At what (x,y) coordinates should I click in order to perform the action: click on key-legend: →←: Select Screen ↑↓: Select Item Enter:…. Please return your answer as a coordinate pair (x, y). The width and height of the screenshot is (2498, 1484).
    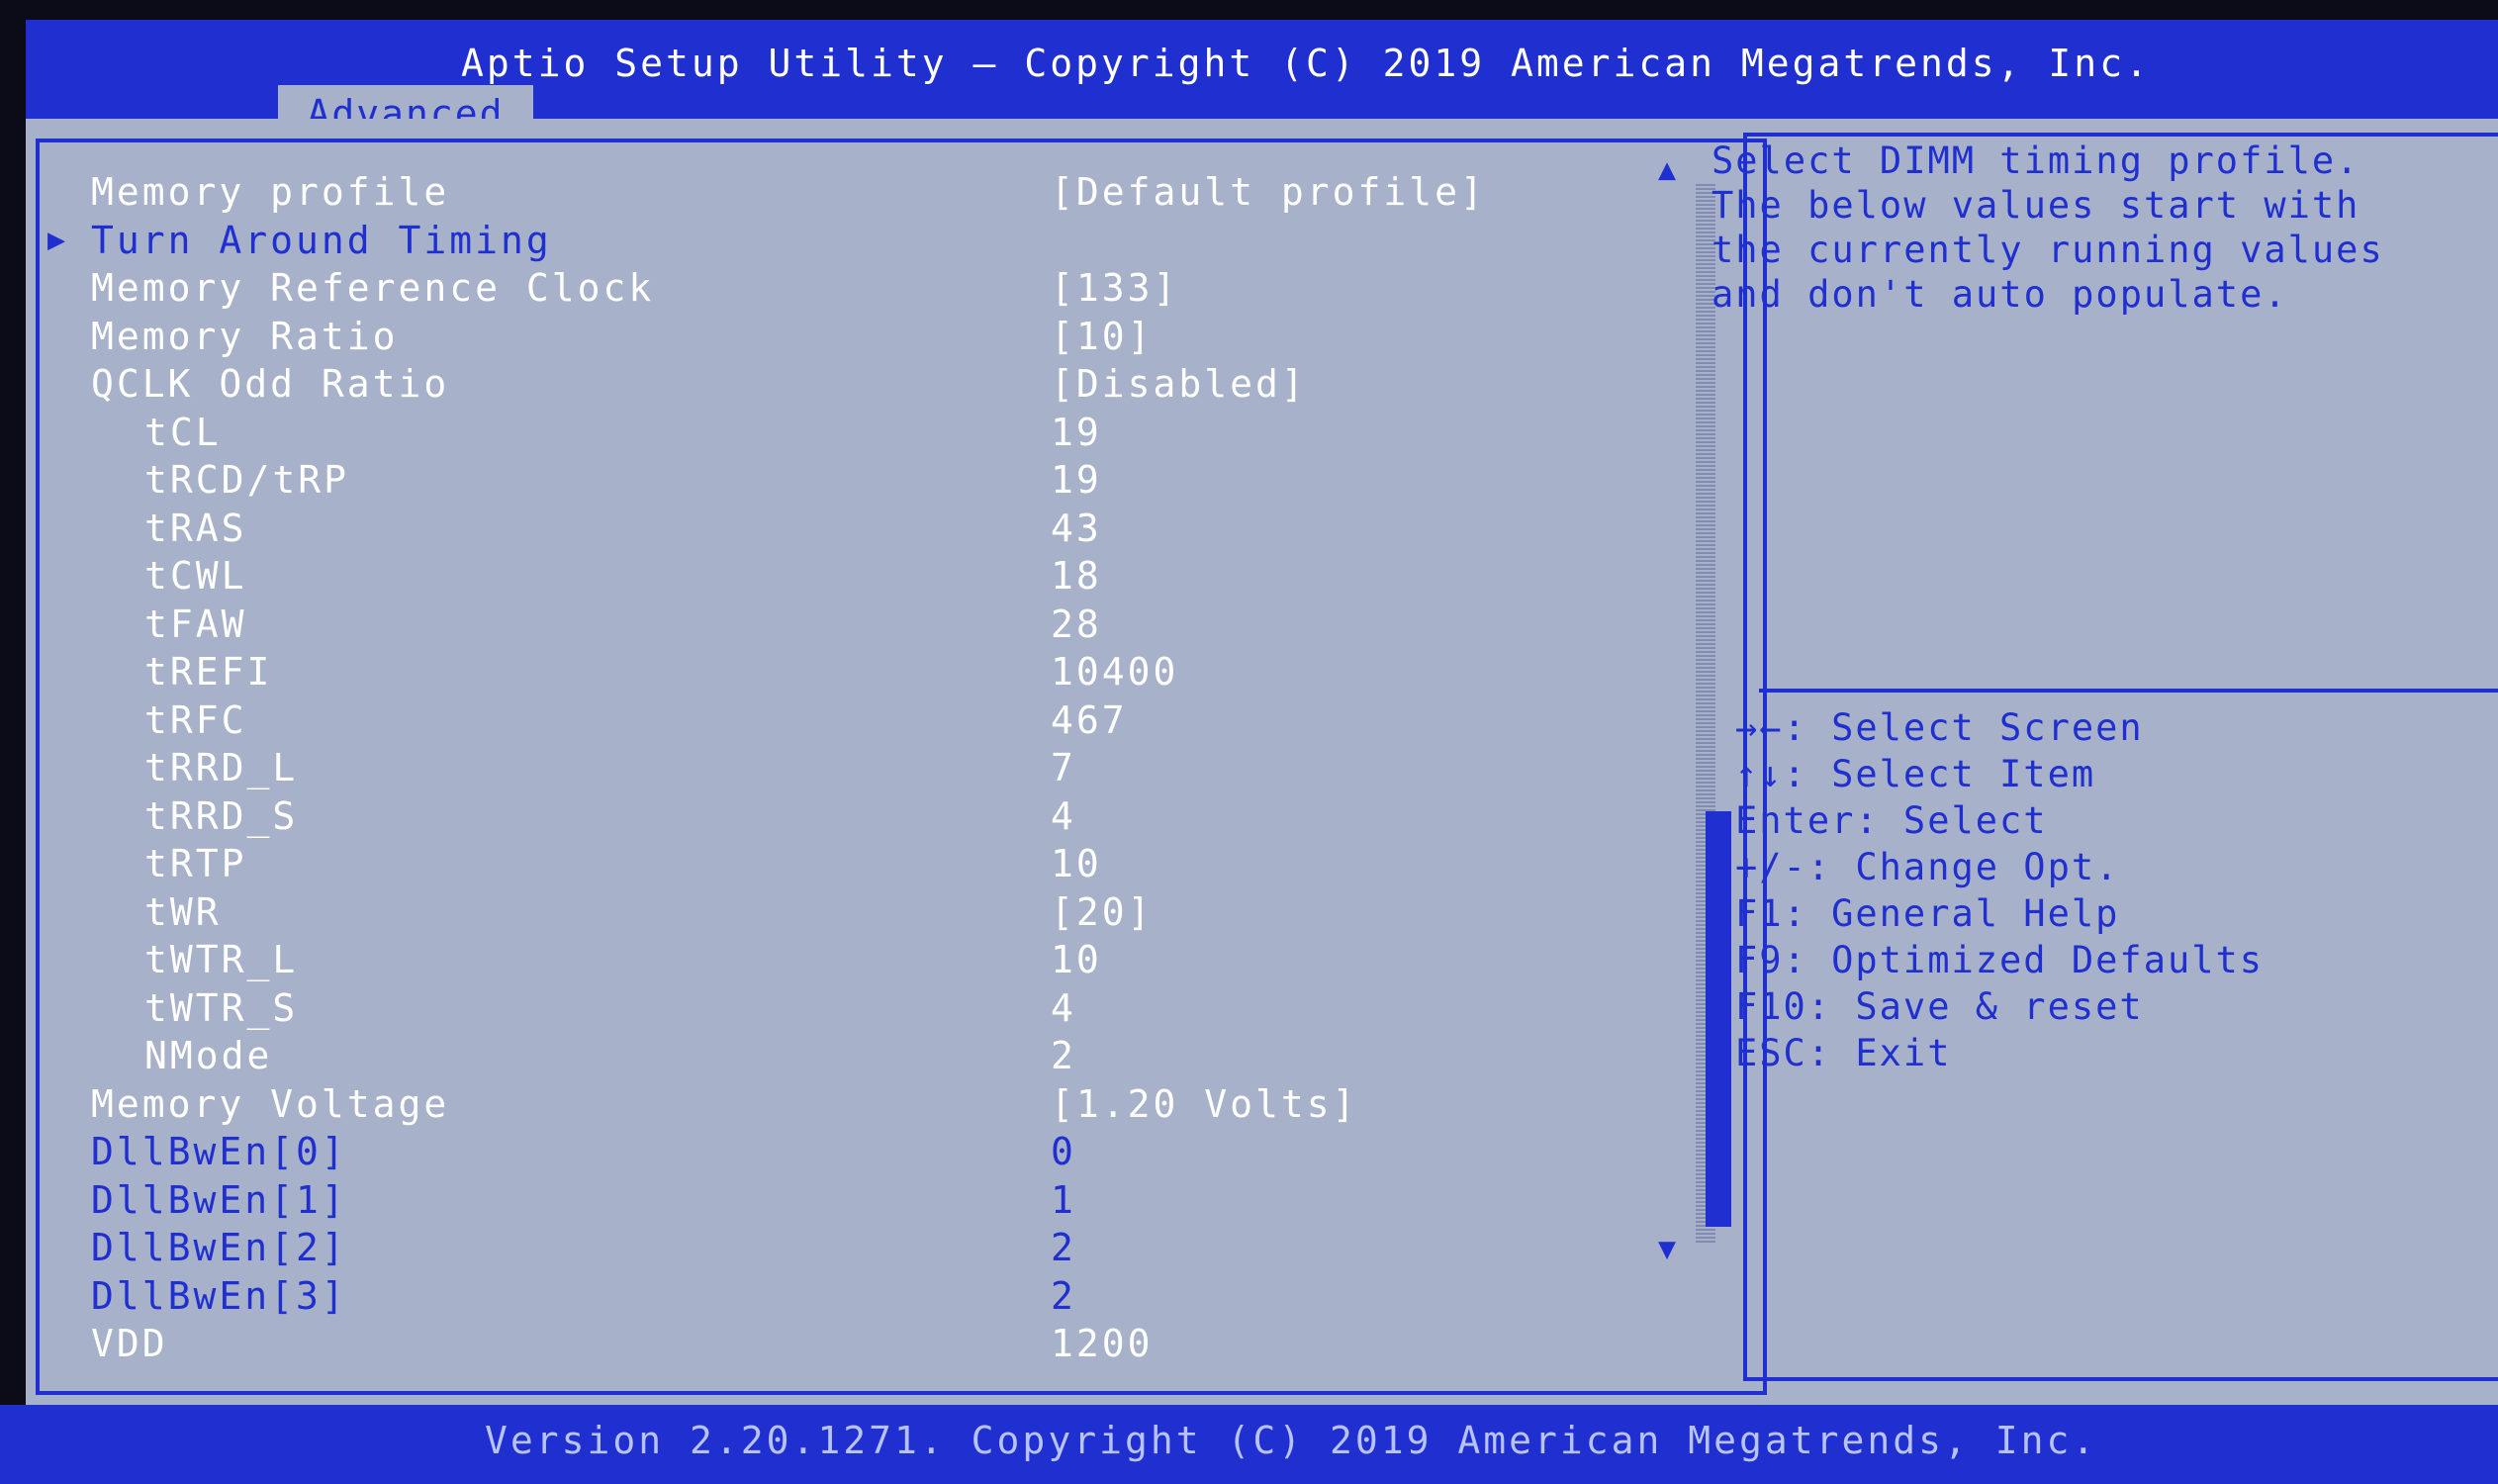
    Looking at the image, I should click on (2000, 890).